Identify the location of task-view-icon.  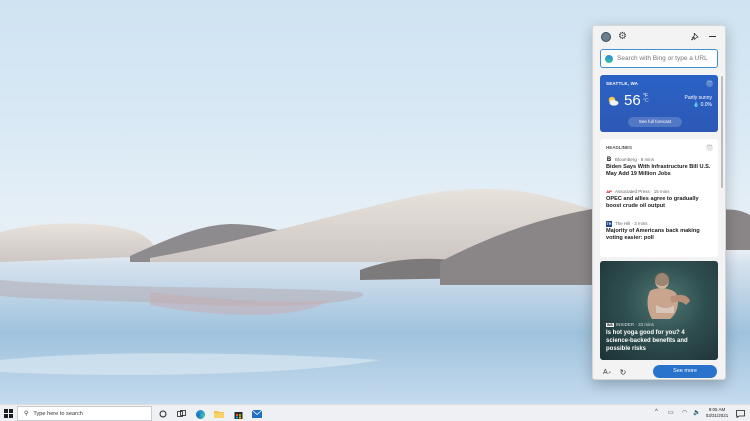
(181, 414).